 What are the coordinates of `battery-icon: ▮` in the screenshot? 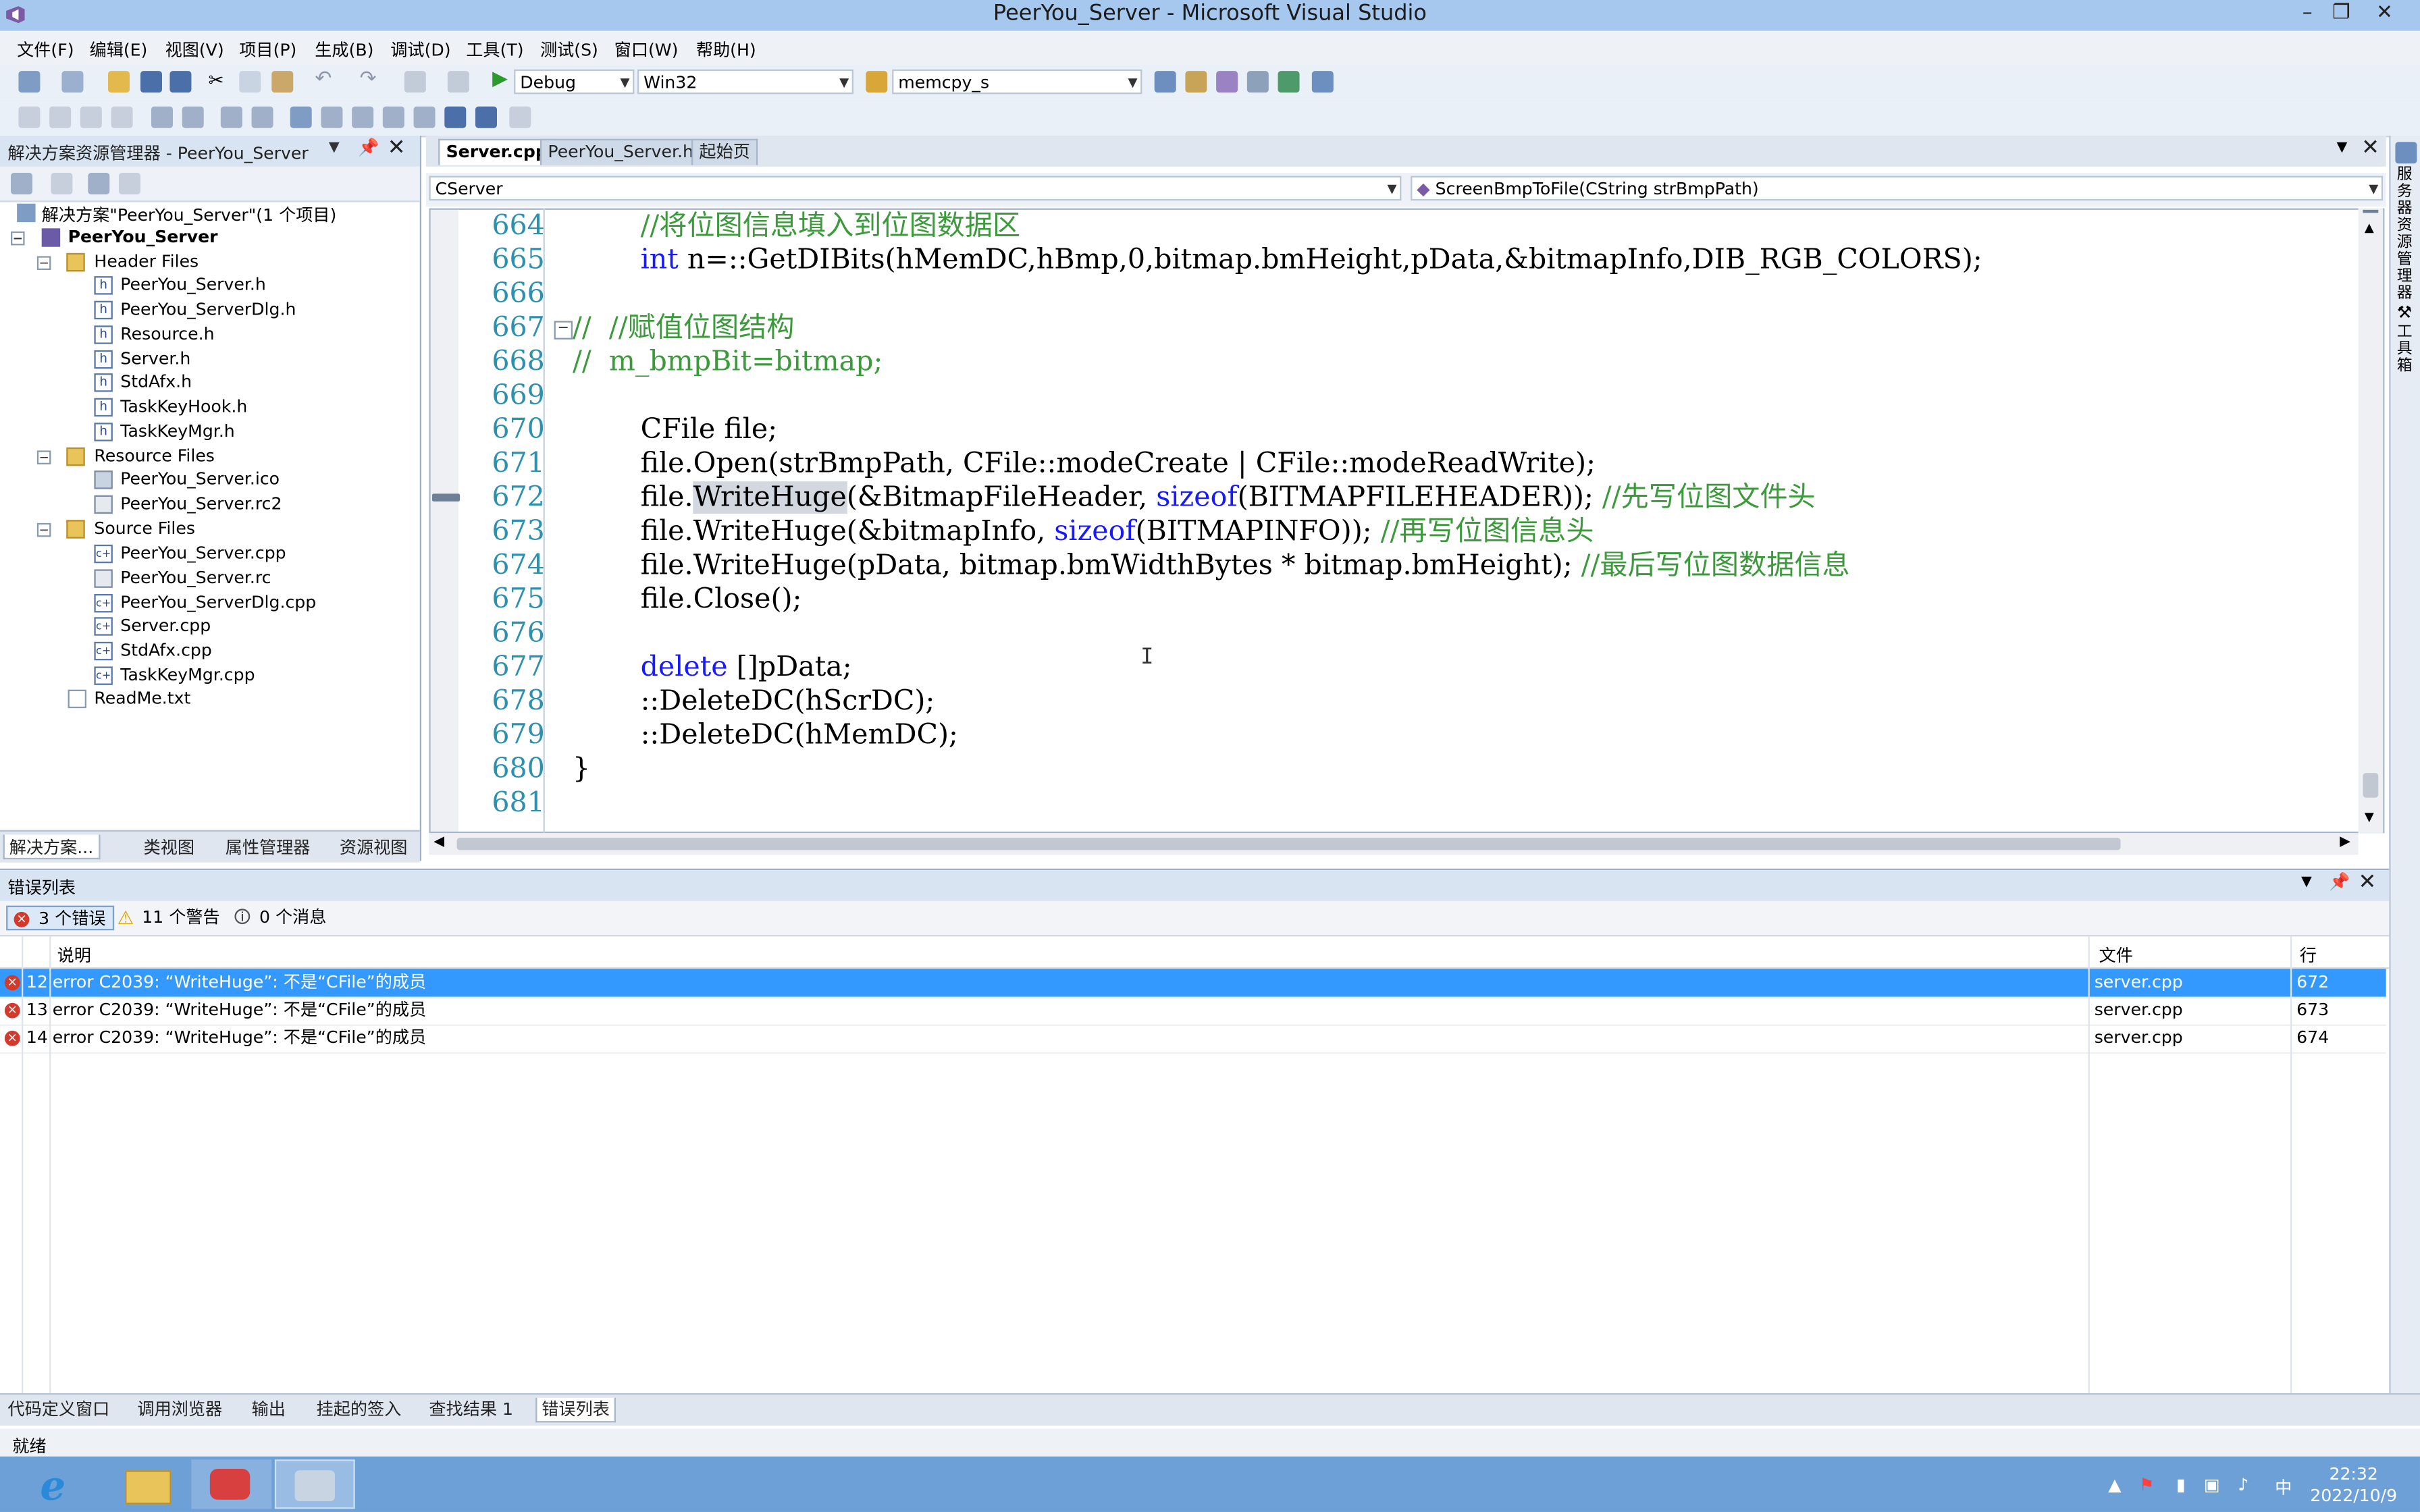 It's located at (2184, 1485).